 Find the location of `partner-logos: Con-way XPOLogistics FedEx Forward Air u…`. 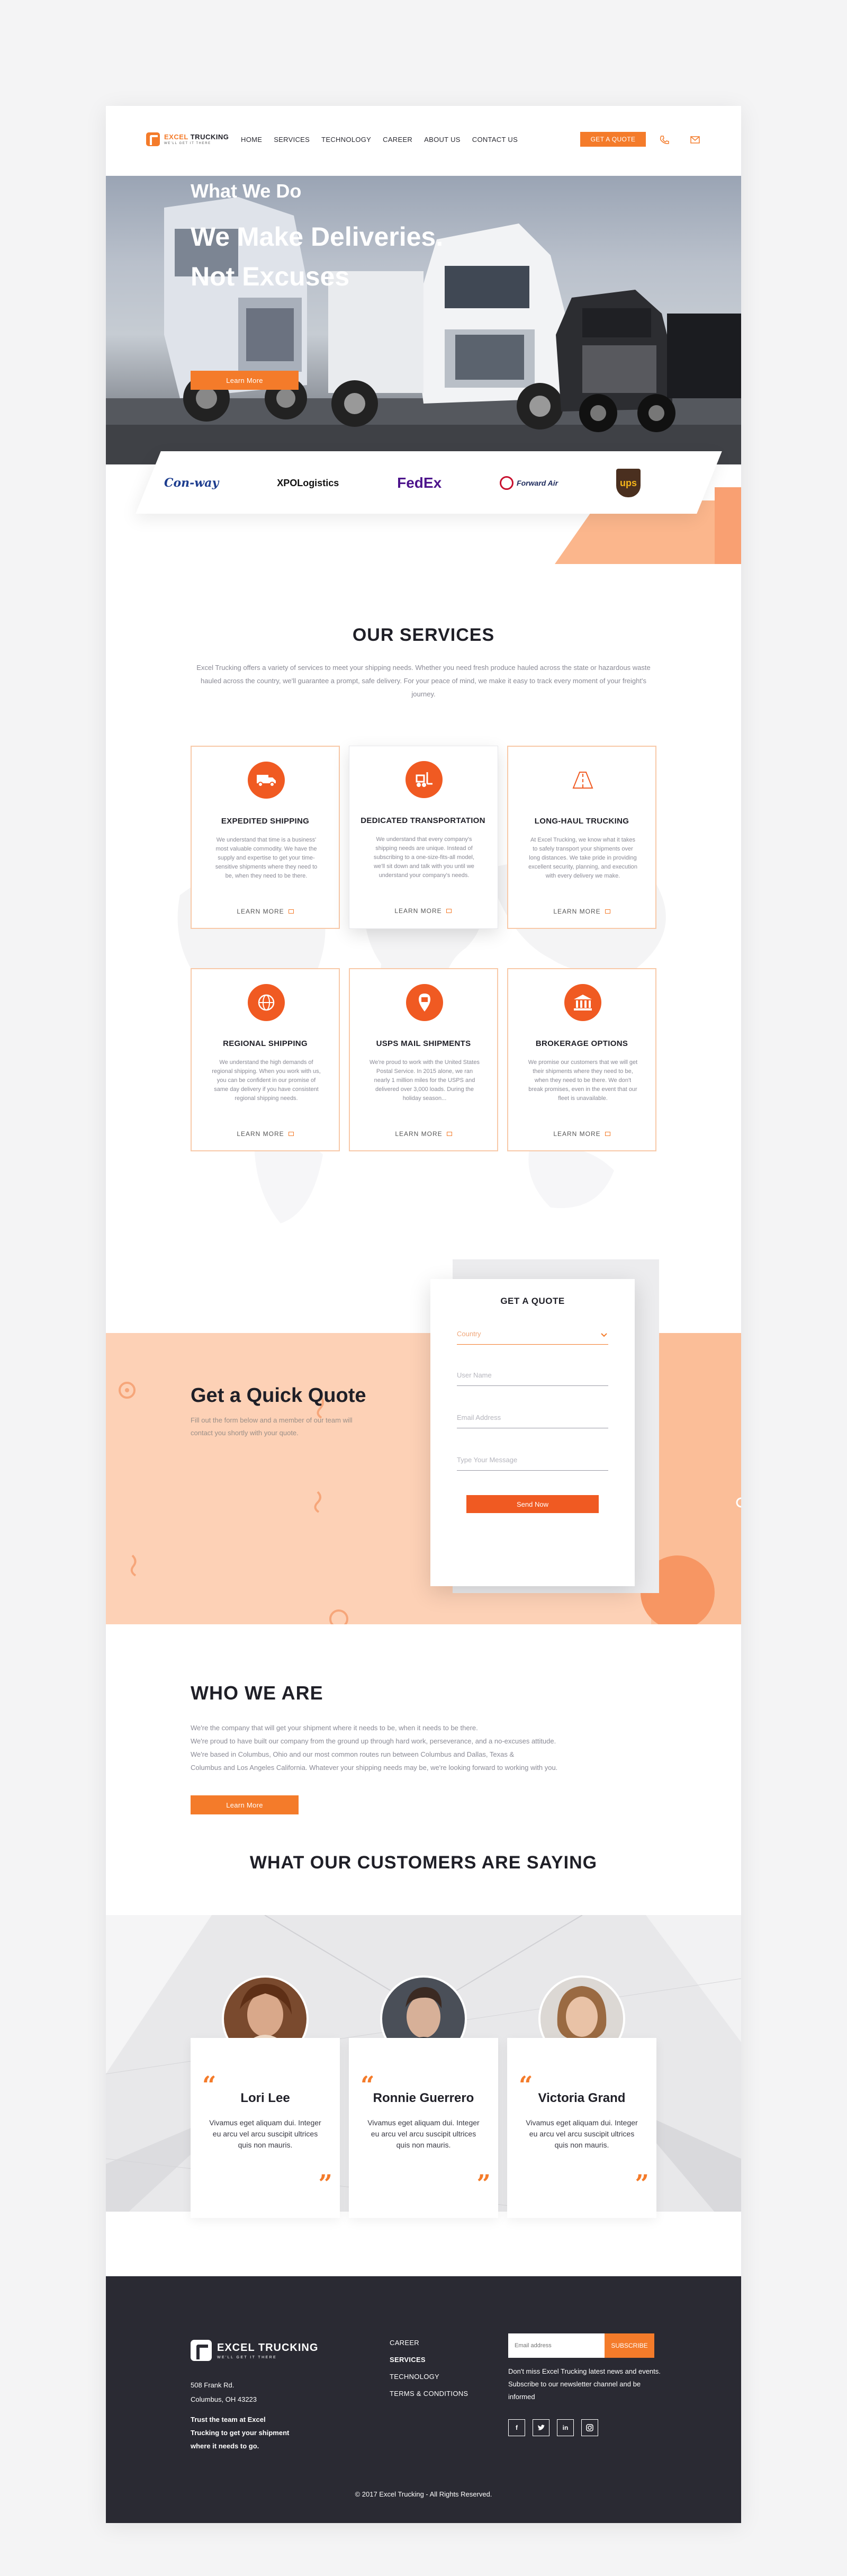

partner-logos: Con-way XPOLogistics FedEx Forward Air u… is located at coordinates (403, 483).